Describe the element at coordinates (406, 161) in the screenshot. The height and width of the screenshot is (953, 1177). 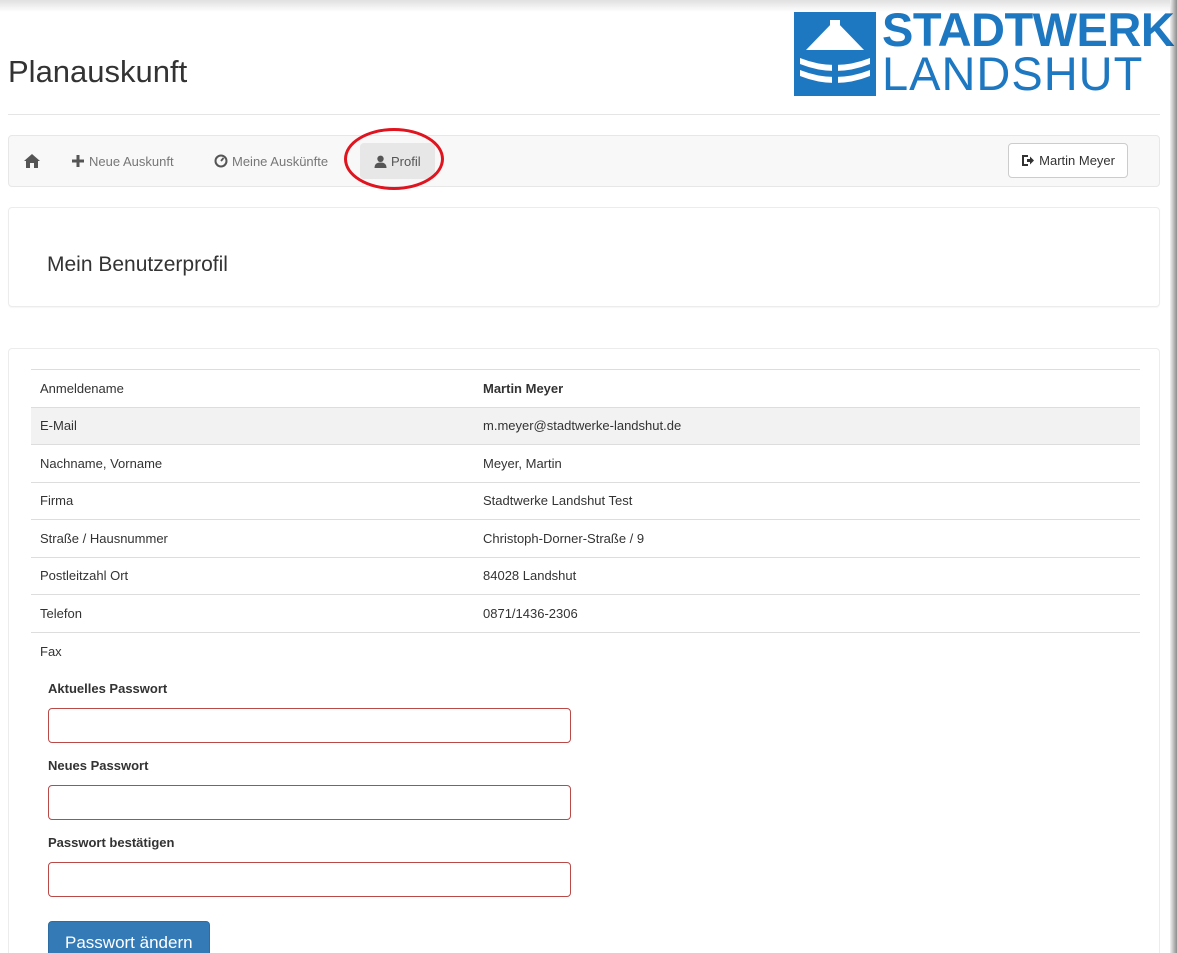
I see `nav-profil-label: Profil` at that location.